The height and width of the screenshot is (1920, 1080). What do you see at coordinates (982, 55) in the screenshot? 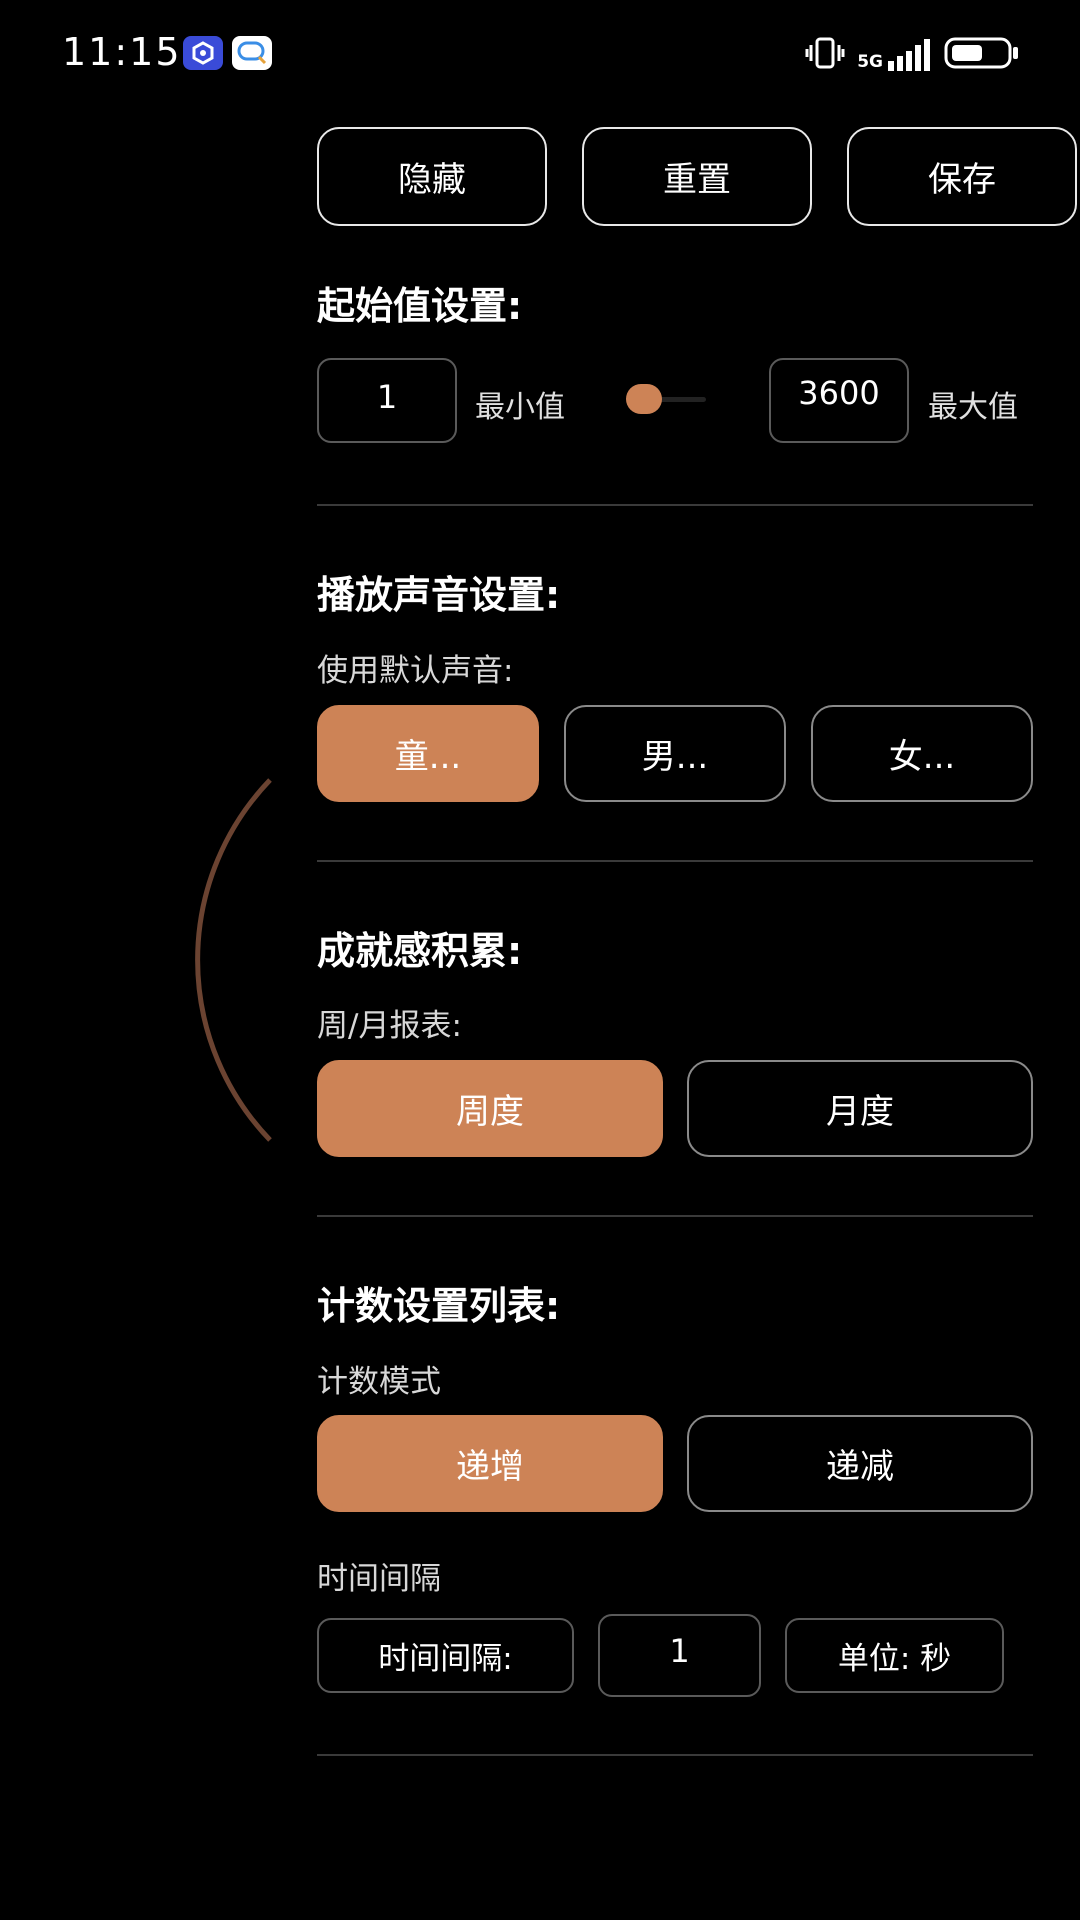
I see `battery-icon` at bounding box center [982, 55].